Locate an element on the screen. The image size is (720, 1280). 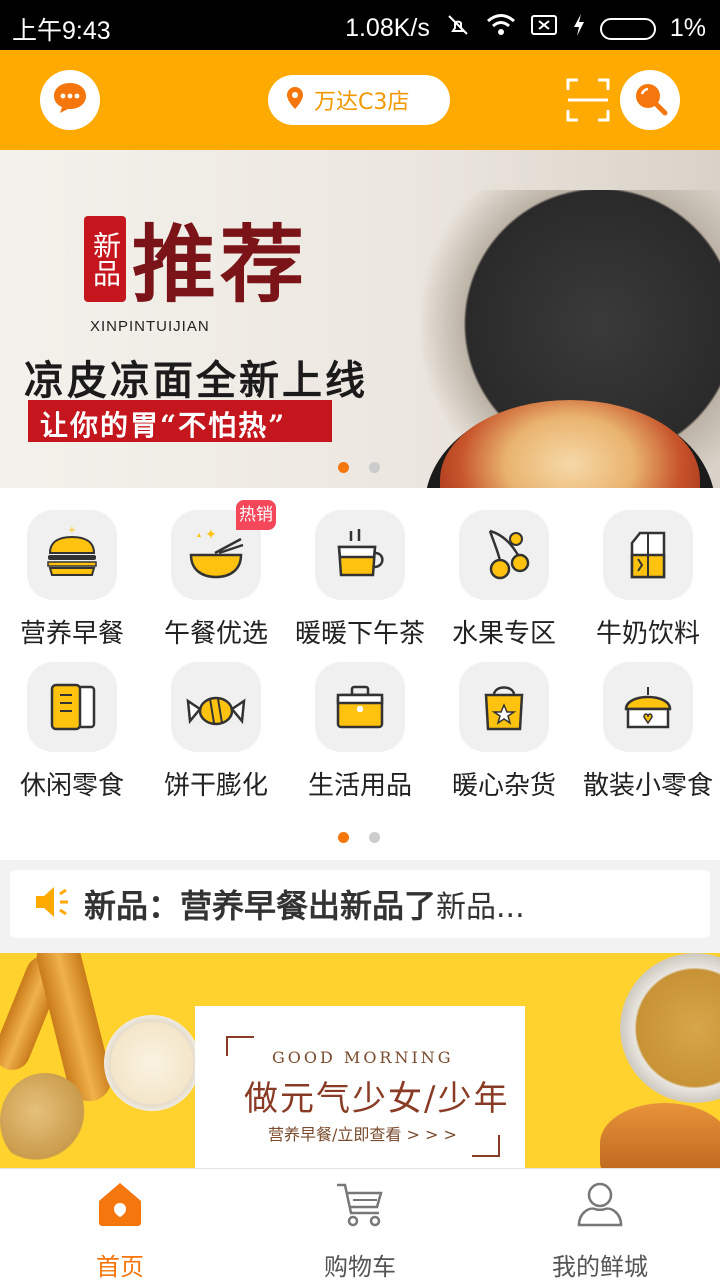
soy-milk-image is located at coordinates (152, 1063).